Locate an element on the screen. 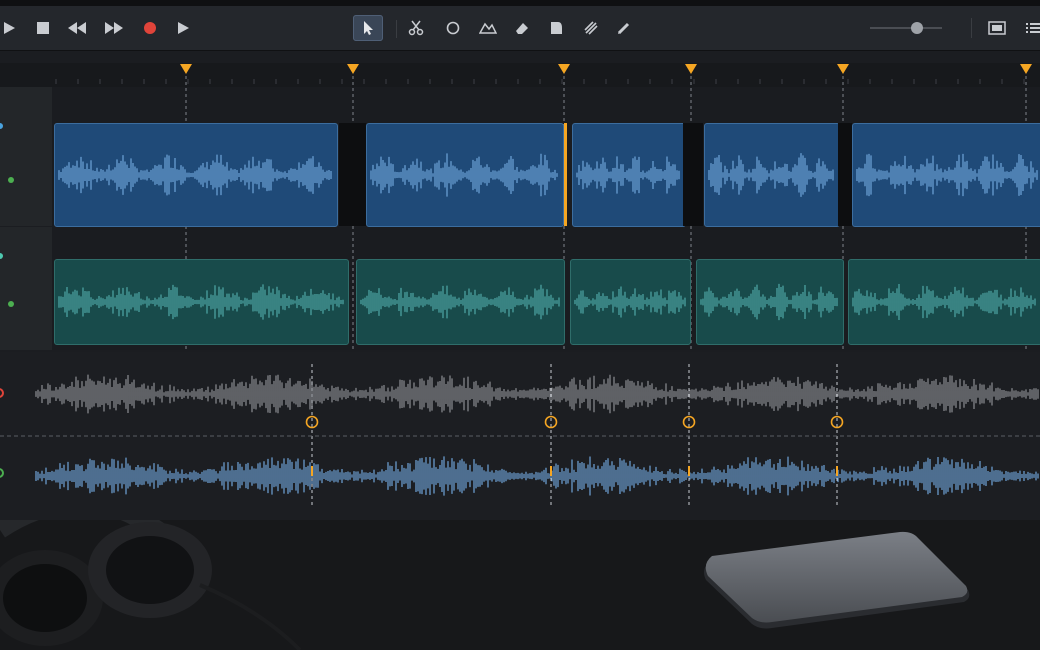 The image size is (1040, 650). edit-cursor-line is located at coordinates (565, 174).